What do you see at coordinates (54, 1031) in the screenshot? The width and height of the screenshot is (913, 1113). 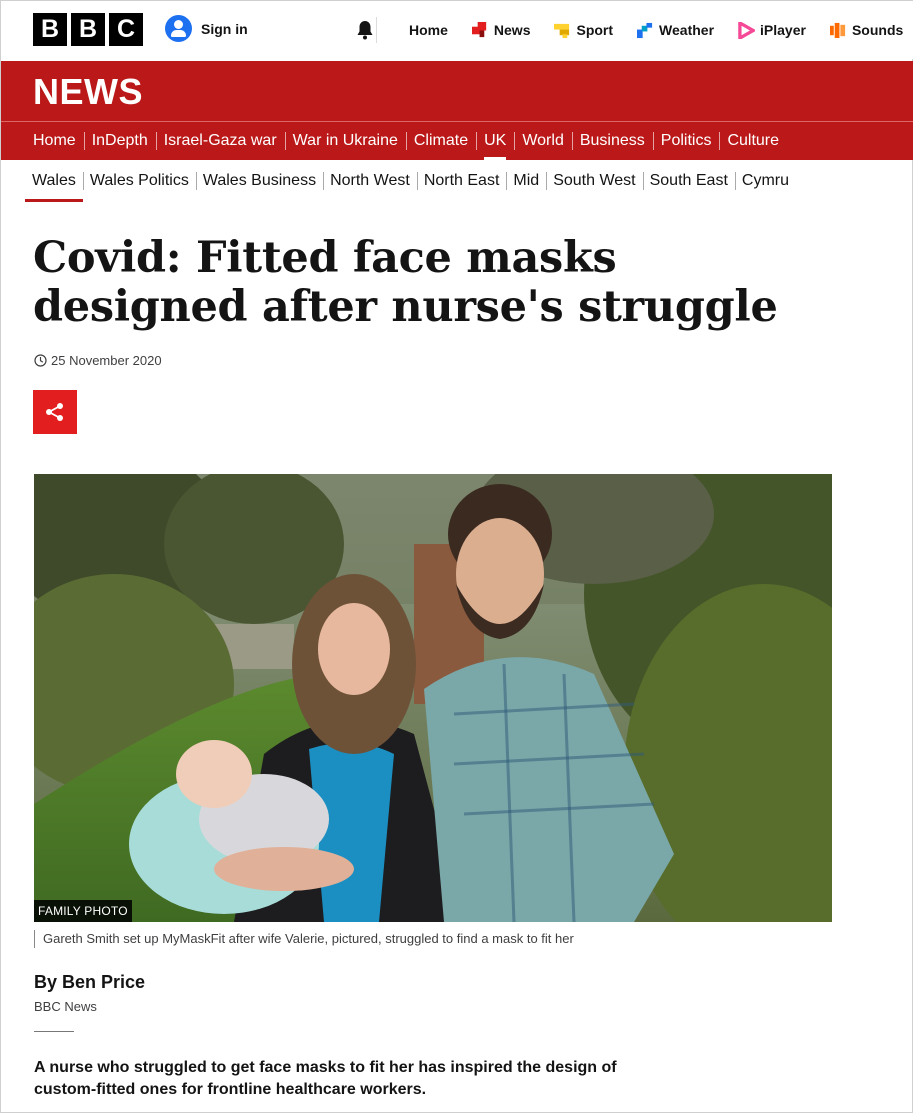 I see `byline-divider` at bounding box center [54, 1031].